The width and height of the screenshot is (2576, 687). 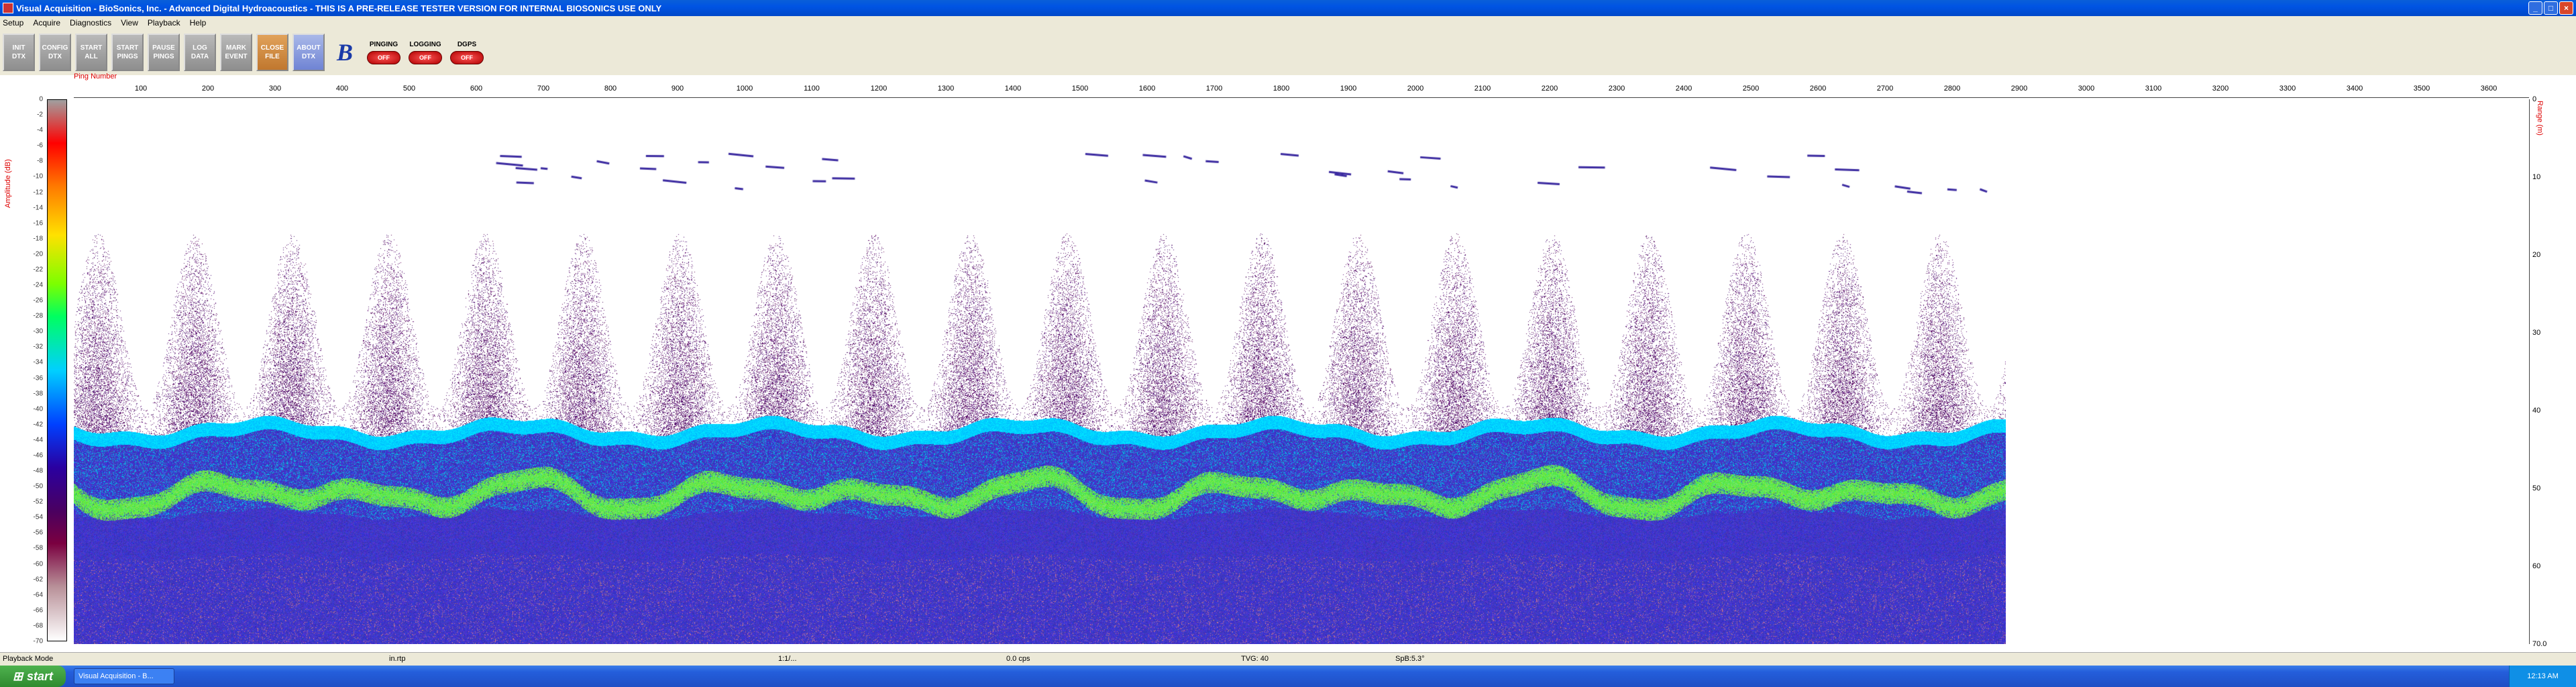 I want to click on system-tray: 12:13 AM, so click(x=2542, y=676).